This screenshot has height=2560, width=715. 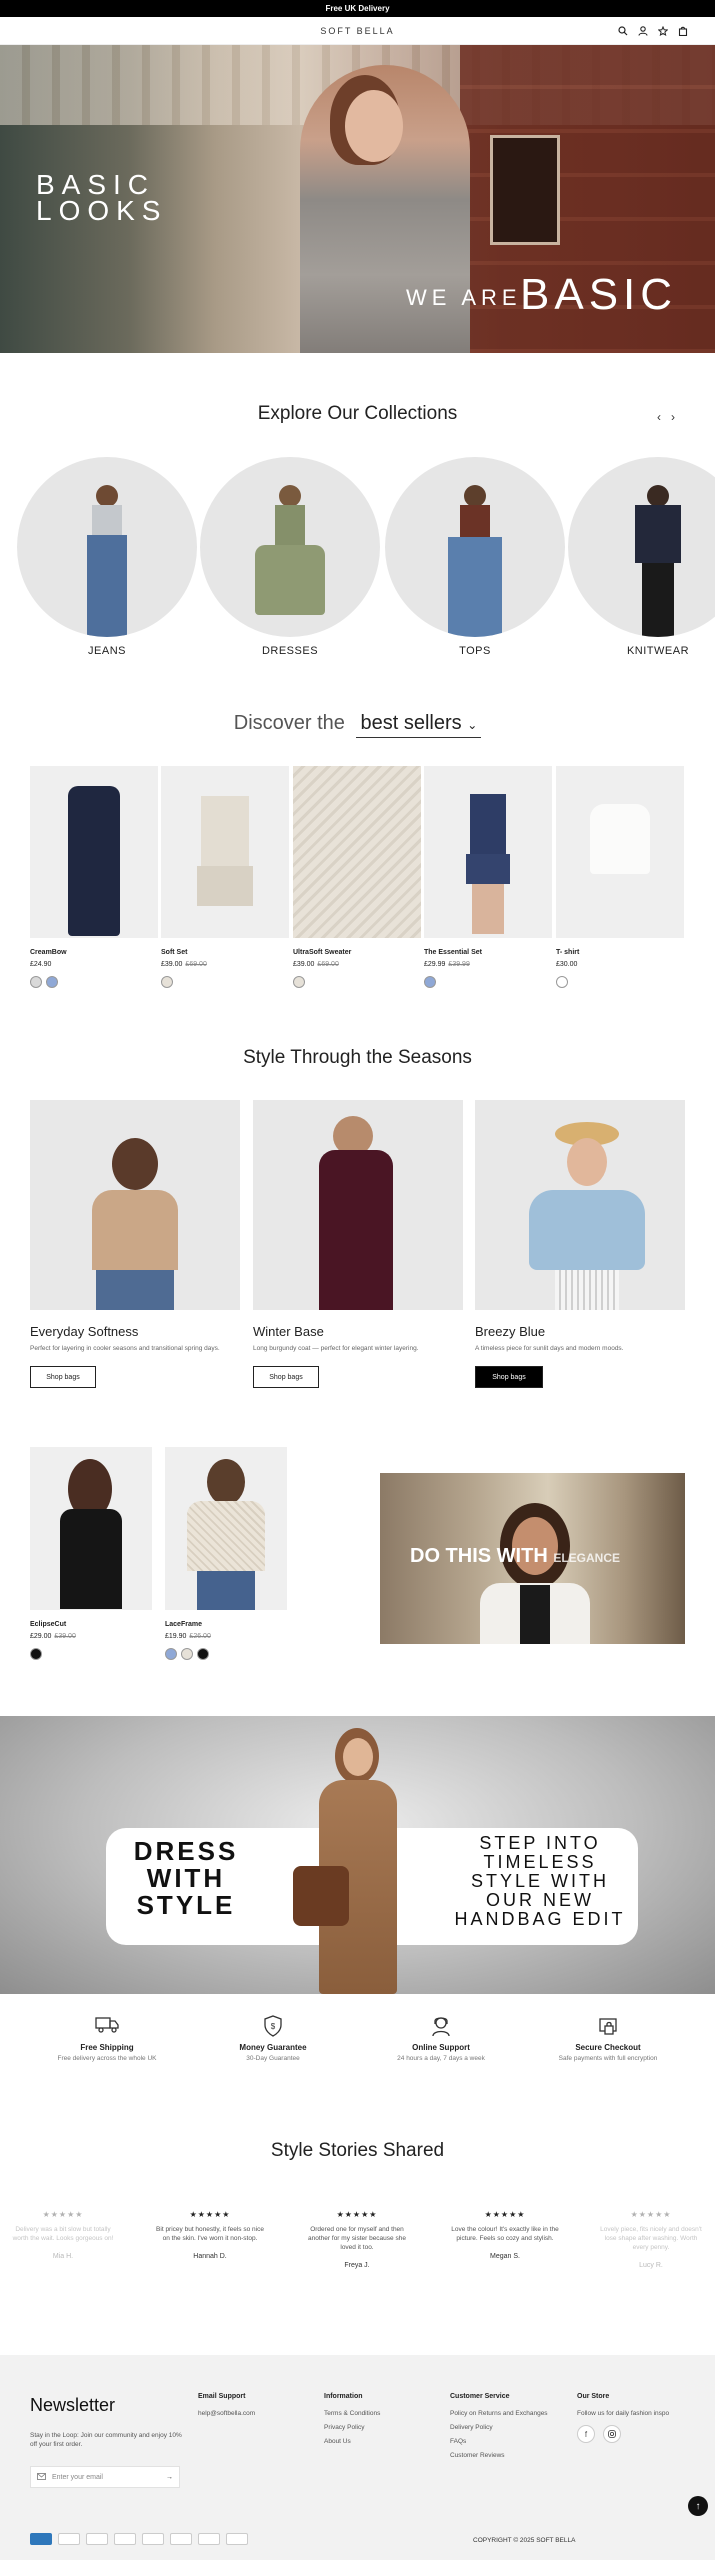 What do you see at coordinates (499, 2455) in the screenshot?
I see `footer-link: Customer Reviews` at bounding box center [499, 2455].